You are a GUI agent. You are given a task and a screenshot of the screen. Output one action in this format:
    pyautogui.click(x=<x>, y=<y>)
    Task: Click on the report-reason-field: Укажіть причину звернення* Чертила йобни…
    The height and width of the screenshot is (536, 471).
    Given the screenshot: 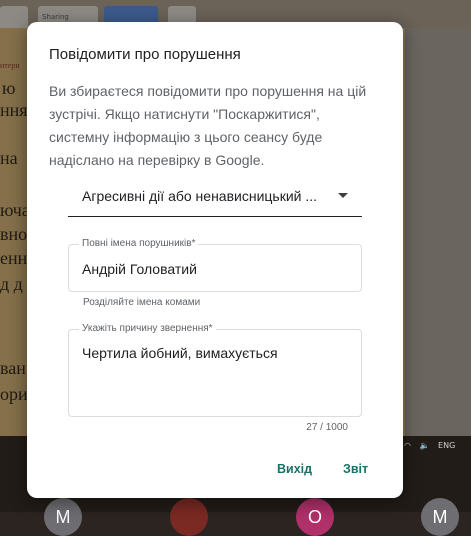 What is the action you would take?
    pyautogui.click(x=215, y=370)
    